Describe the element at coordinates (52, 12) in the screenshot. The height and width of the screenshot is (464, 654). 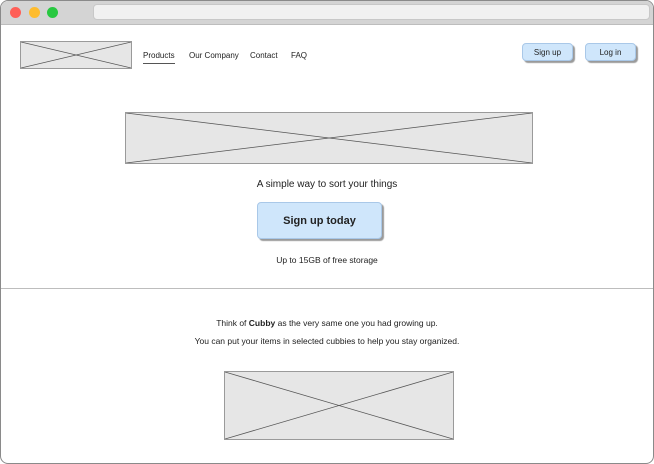
I see `maximize-window-icon` at that location.